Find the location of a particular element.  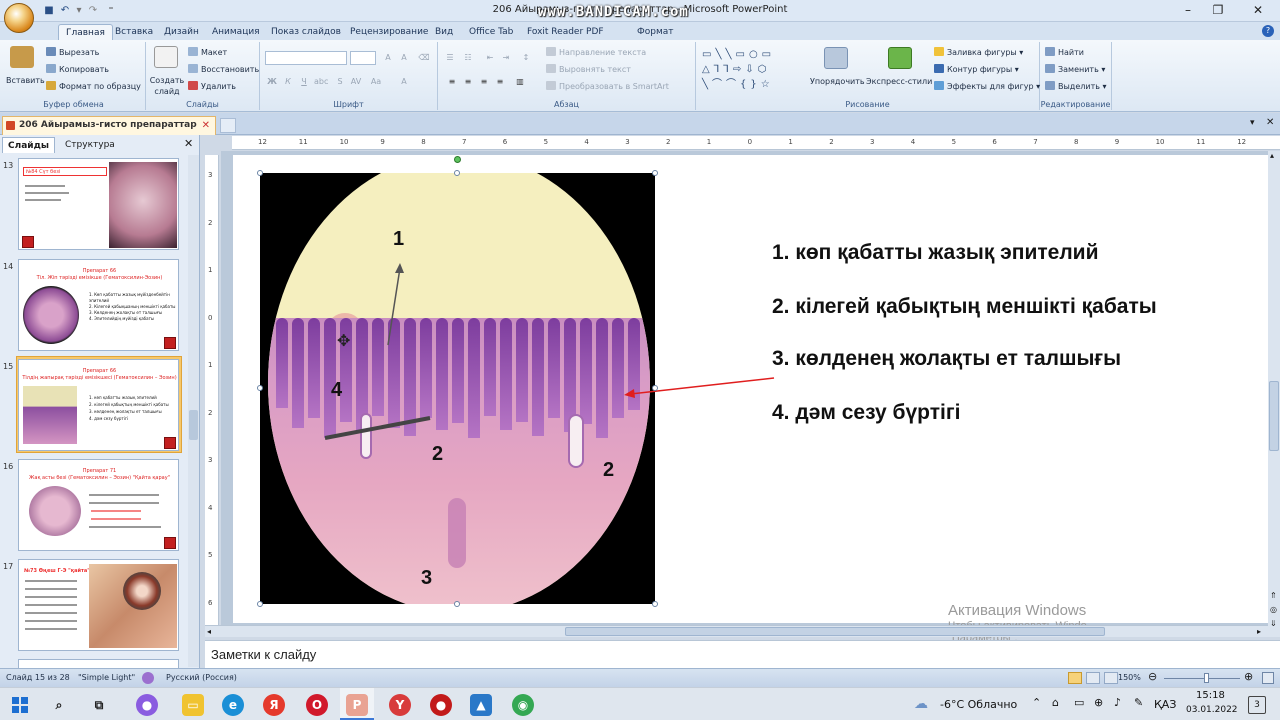

tab-animation: Анимация is located at coordinates (236, 32).